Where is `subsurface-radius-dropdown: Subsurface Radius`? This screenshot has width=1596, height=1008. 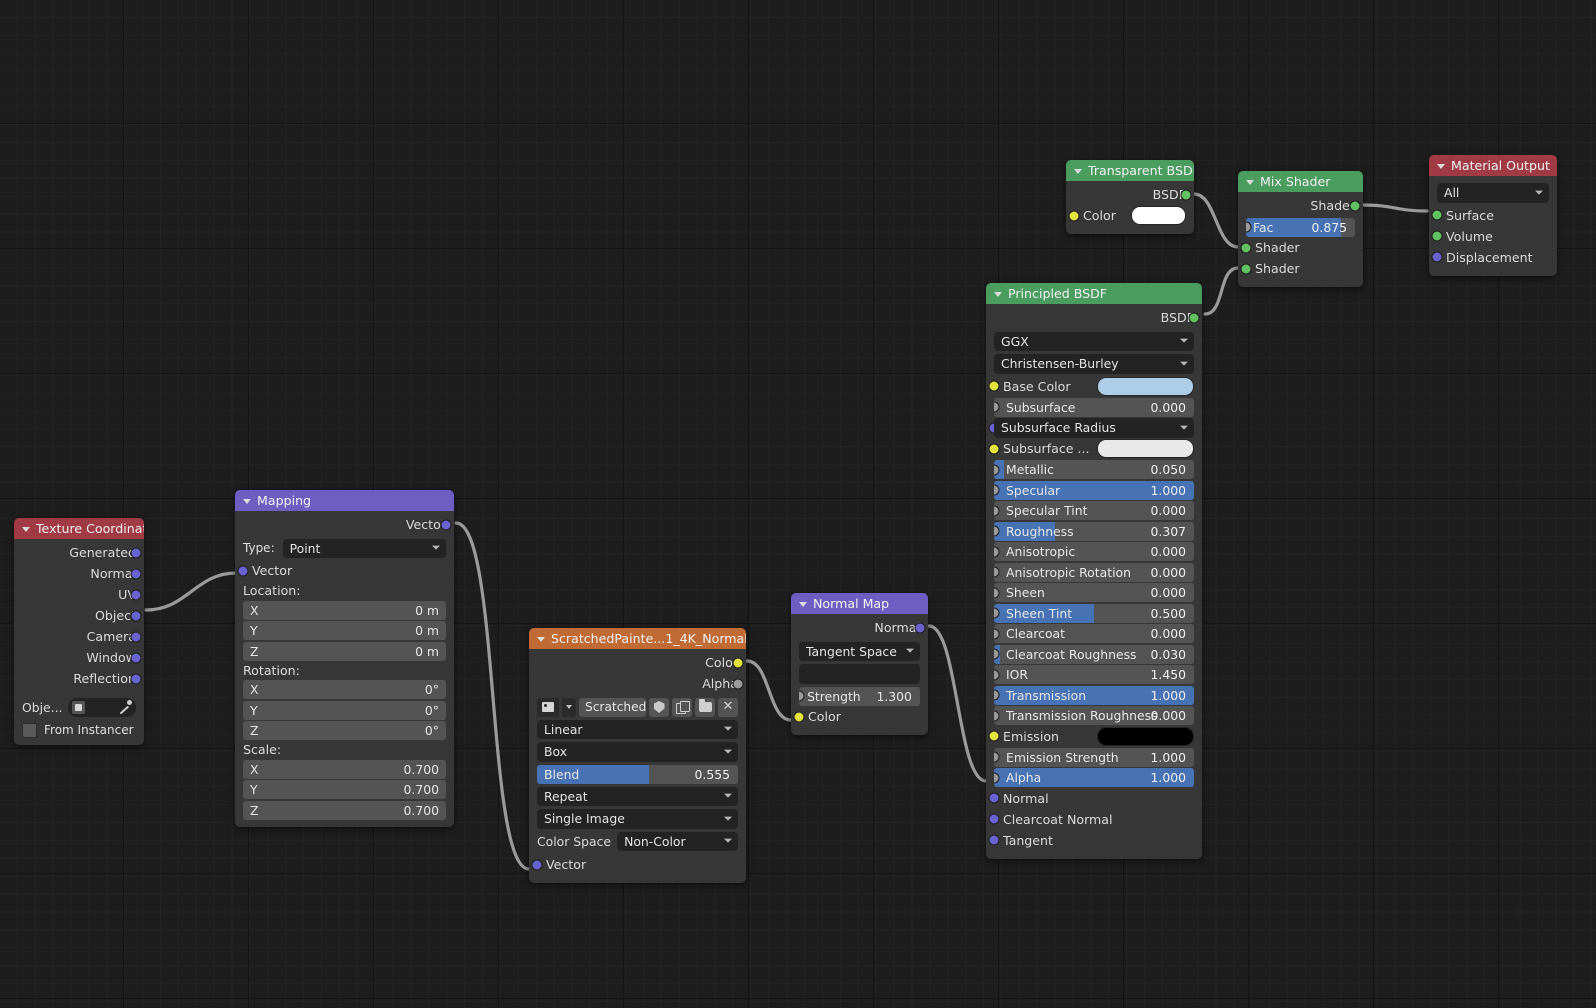
subsurface-radius-dropdown: Subsurface Radius is located at coordinates (1094, 428).